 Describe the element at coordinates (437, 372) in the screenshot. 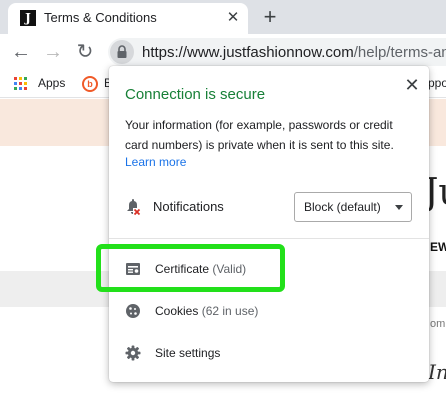

I see `page-script-fragment: In` at that location.